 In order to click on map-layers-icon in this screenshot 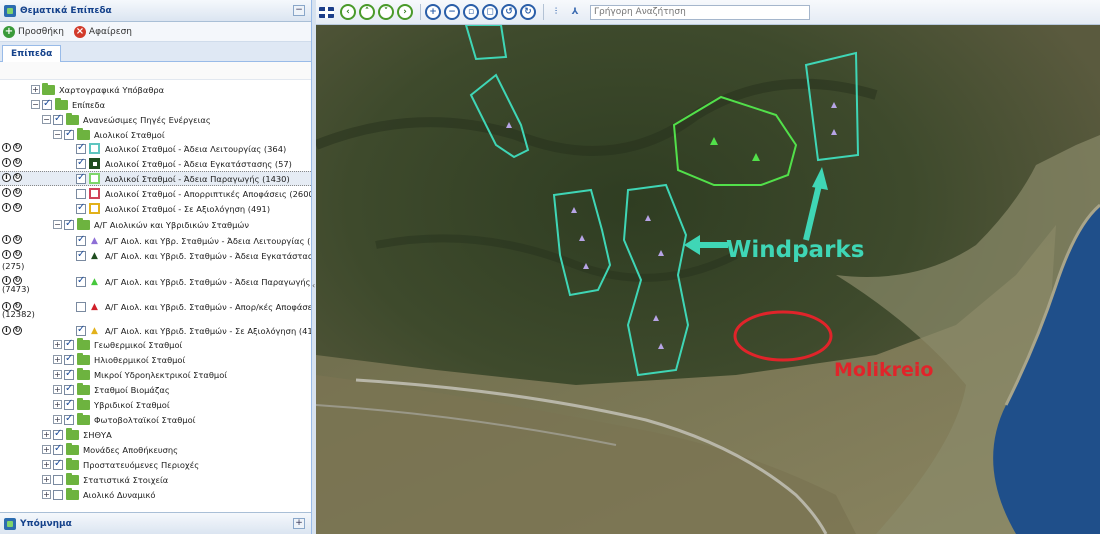, I will do `click(10, 10)`.